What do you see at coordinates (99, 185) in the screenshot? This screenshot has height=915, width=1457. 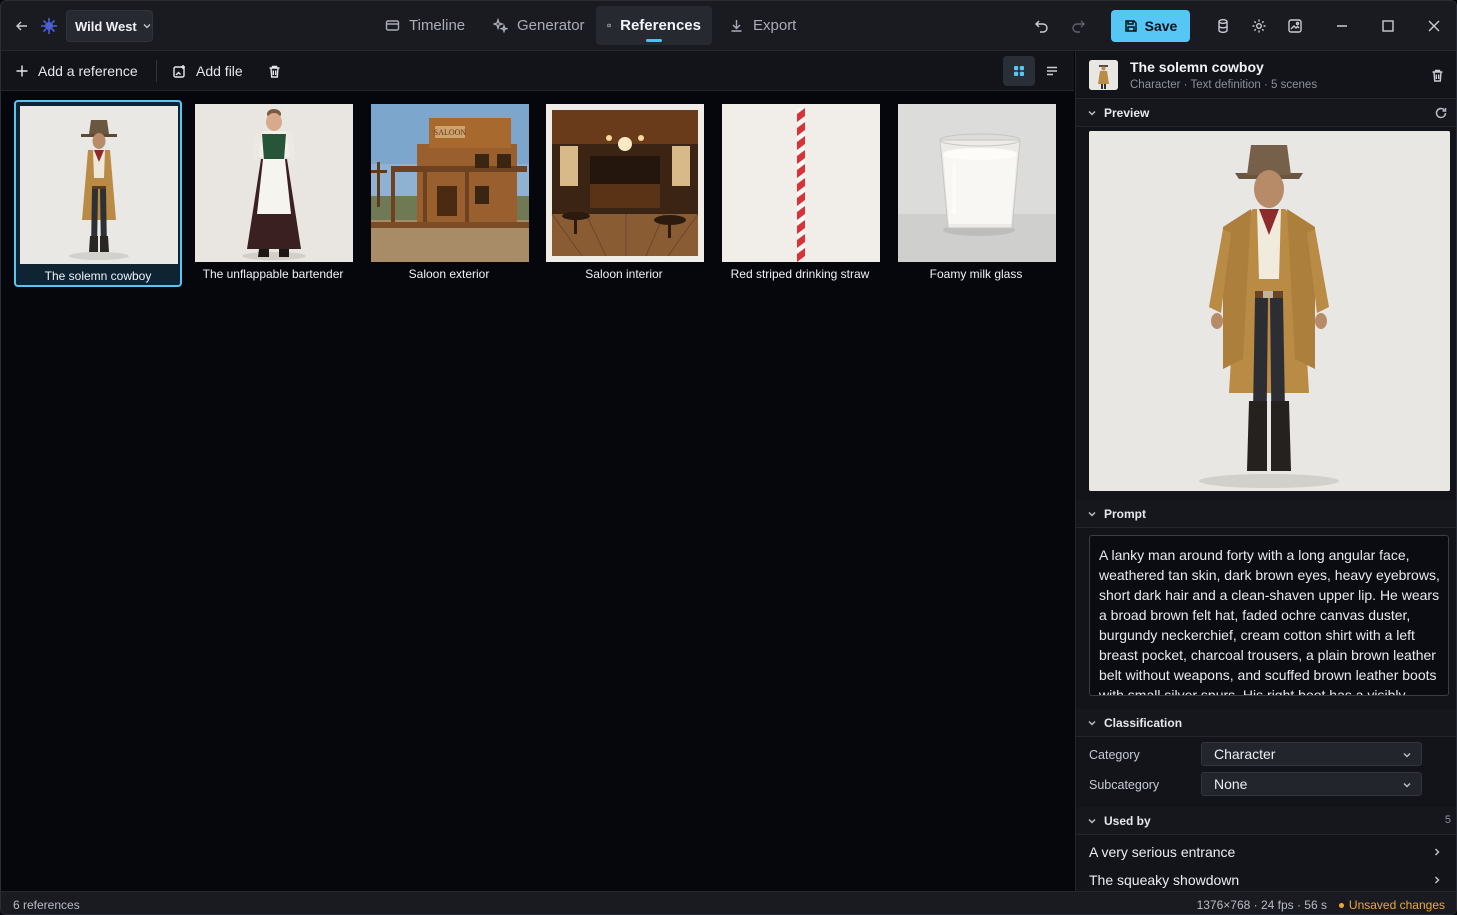 I see `cowboy-thumbnail` at bounding box center [99, 185].